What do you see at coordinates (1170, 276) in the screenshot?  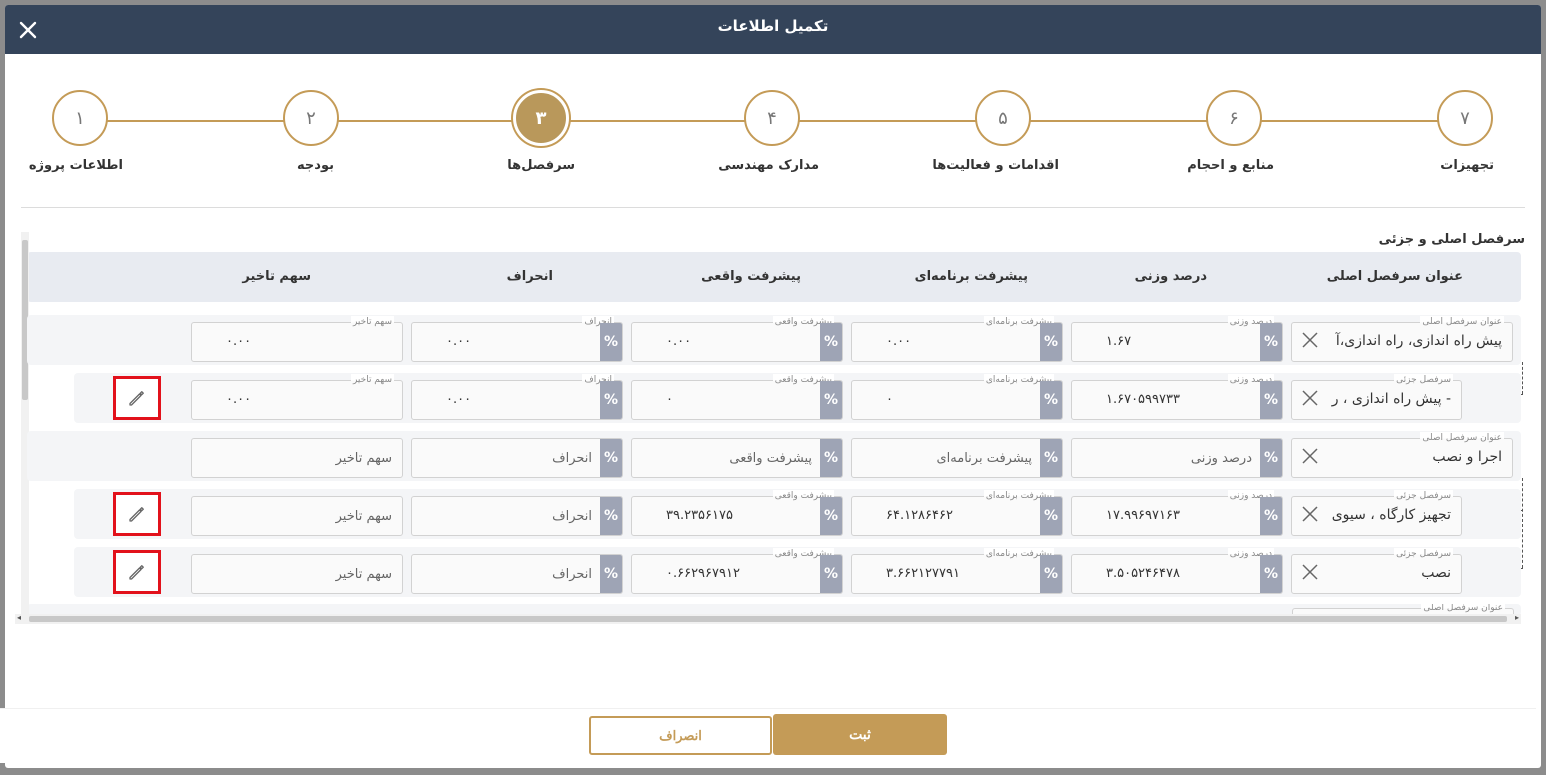 I see `col-weight: درصد وزنی` at bounding box center [1170, 276].